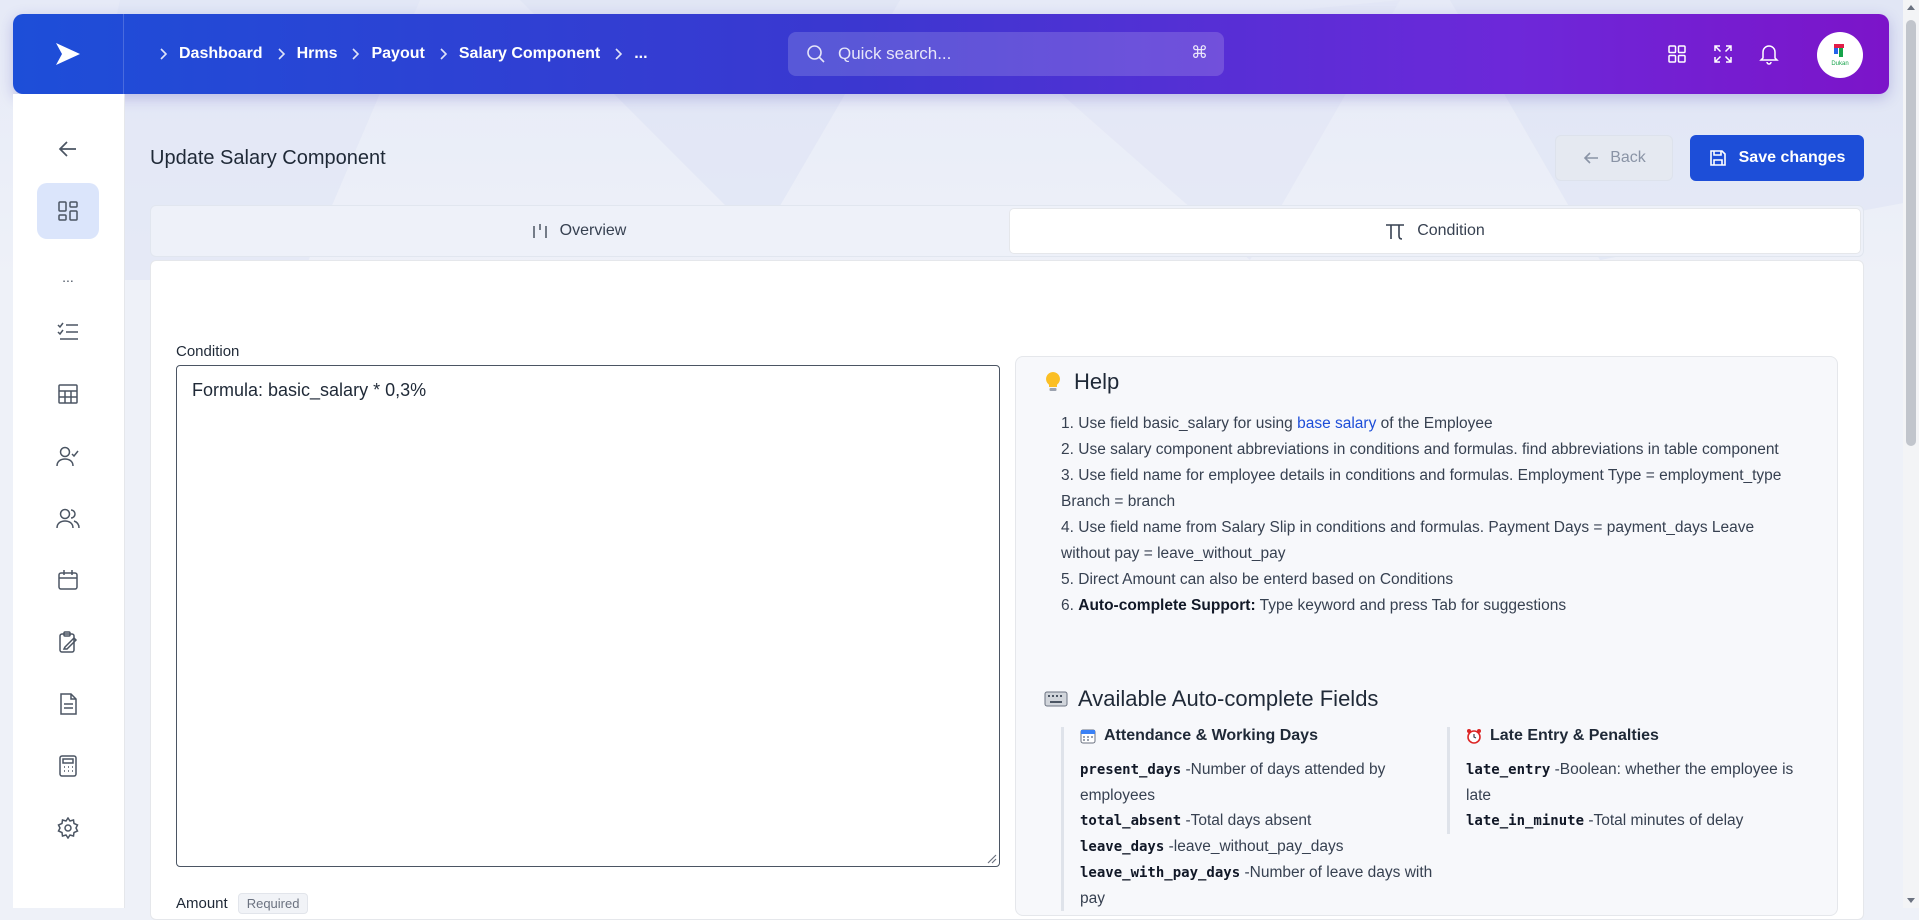 Image resolution: width=1919 pixels, height=920 pixels. I want to click on sidebar-item-calculator, so click(68, 766).